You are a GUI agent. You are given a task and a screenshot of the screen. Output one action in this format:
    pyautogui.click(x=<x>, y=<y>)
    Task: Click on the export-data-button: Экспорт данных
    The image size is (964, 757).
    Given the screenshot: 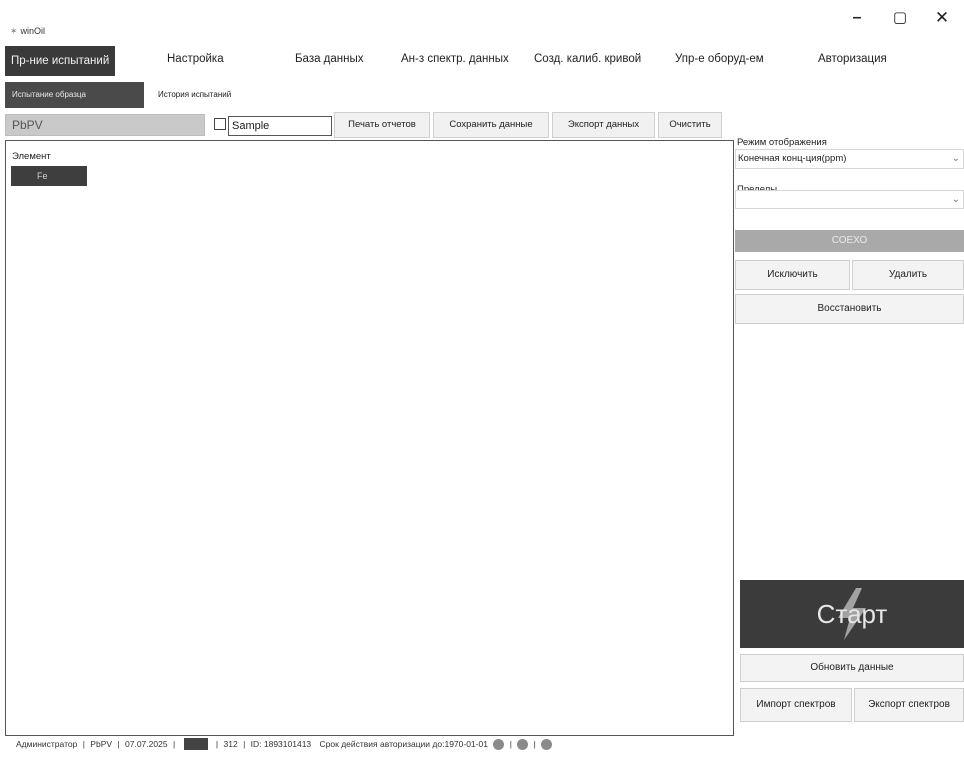 What is the action you would take?
    pyautogui.click(x=603, y=125)
    